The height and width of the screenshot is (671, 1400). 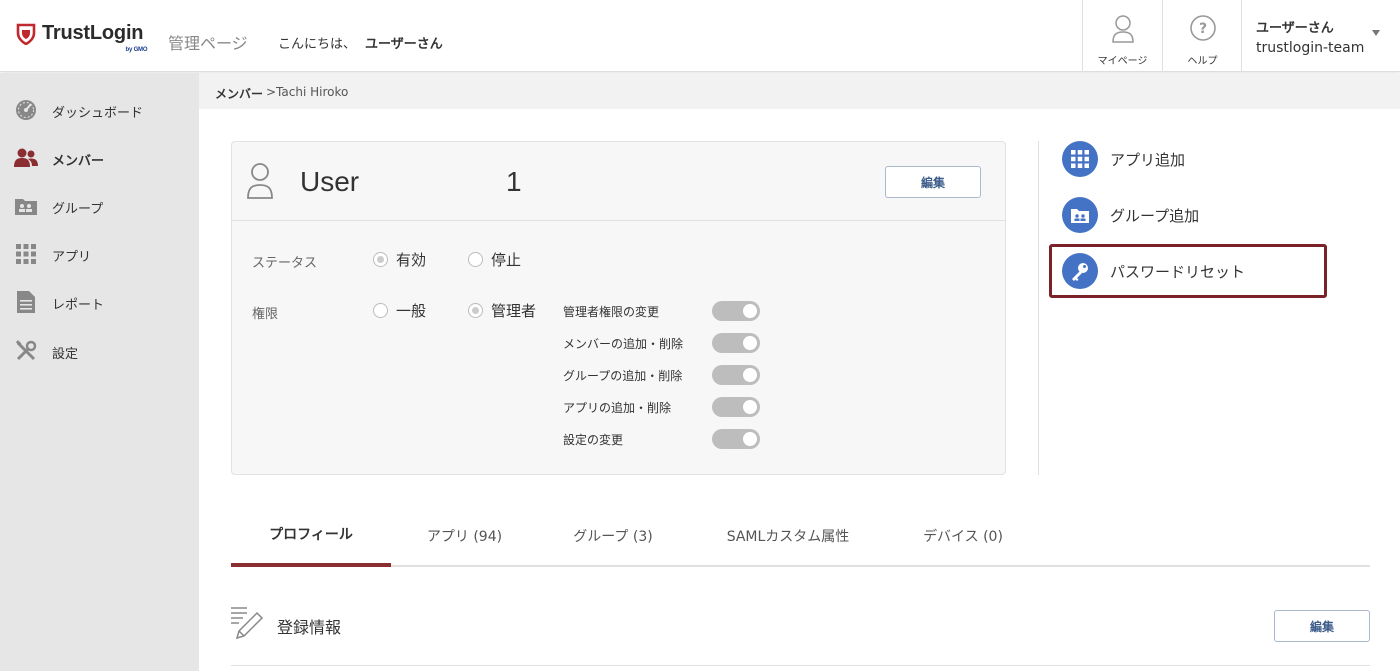 I want to click on status-radio-suspended: 停止, so click(x=494, y=259).